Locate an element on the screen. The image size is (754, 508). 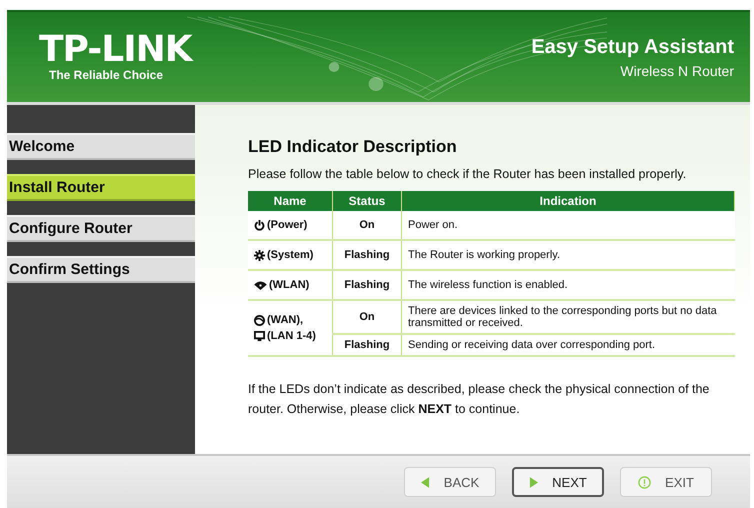
power-icon is located at coordinates (259, 225).